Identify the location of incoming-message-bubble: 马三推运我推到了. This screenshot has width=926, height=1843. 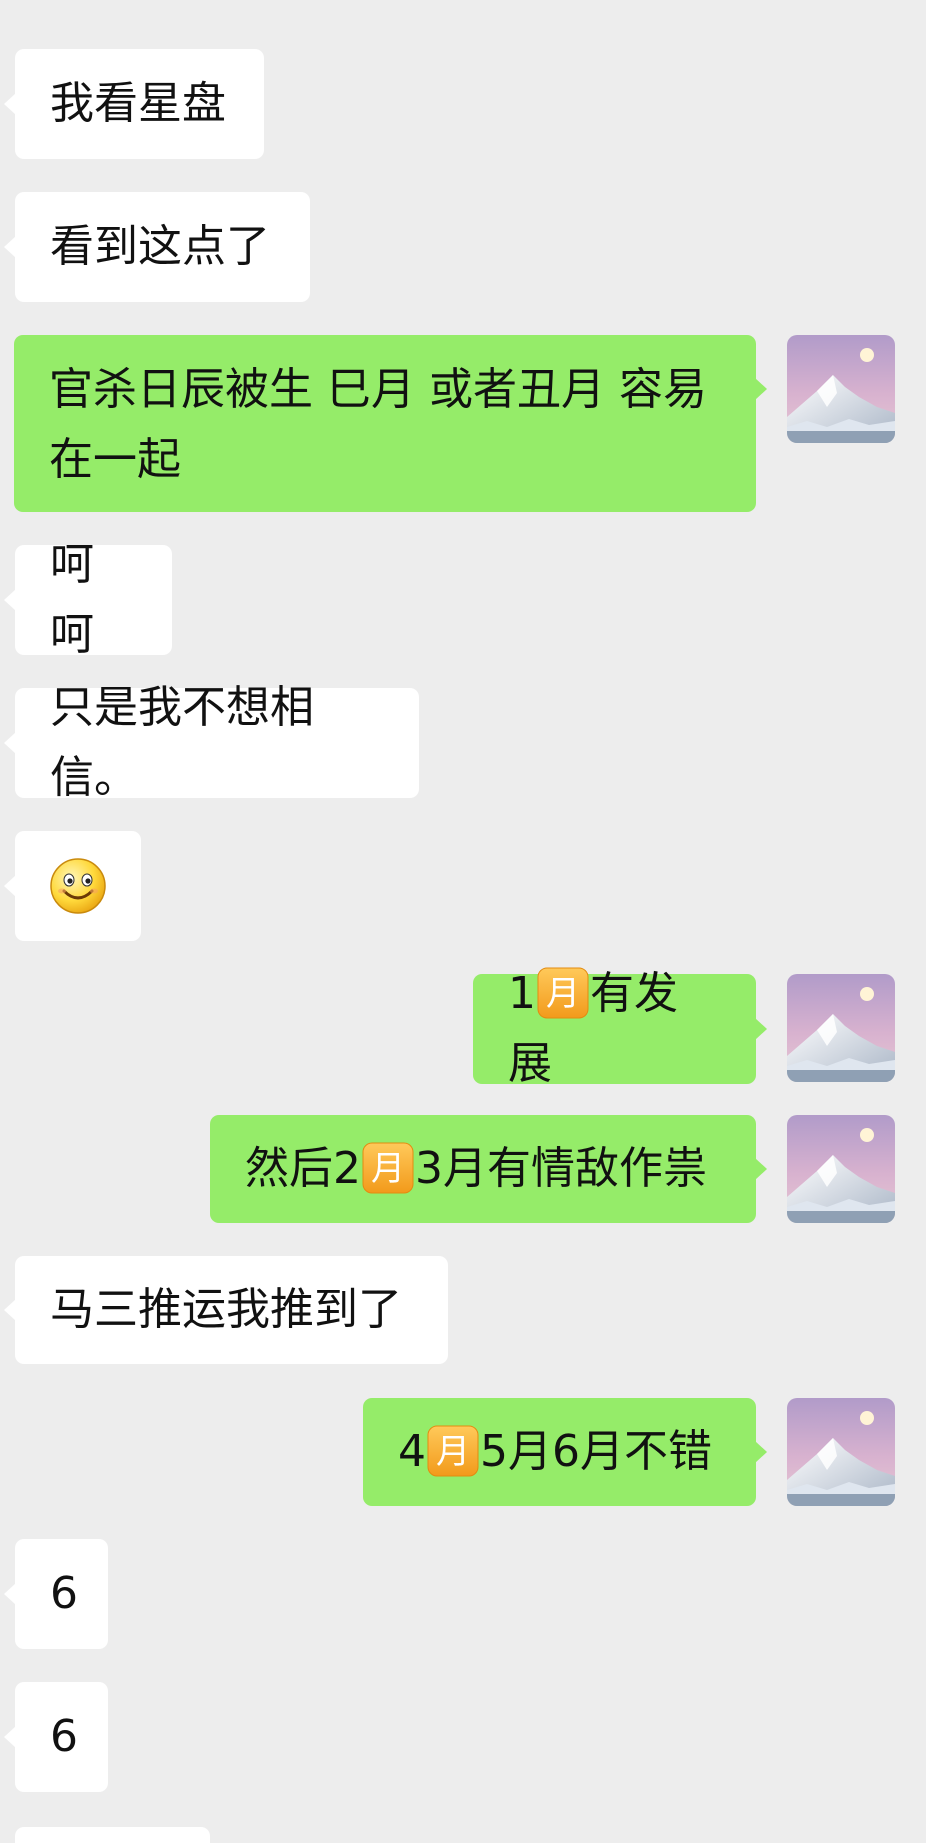
(231, 1310).